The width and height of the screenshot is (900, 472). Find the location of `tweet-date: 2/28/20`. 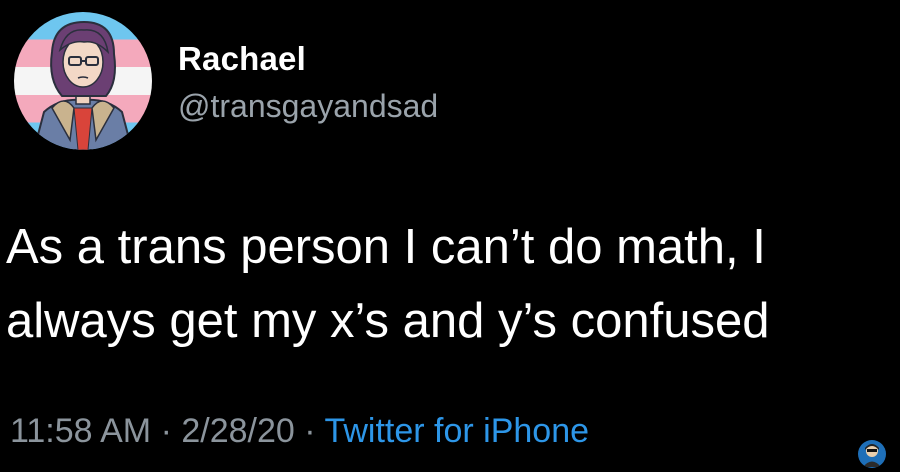

tweet-date: 2/28/20 is located at coordinates (237, 431).